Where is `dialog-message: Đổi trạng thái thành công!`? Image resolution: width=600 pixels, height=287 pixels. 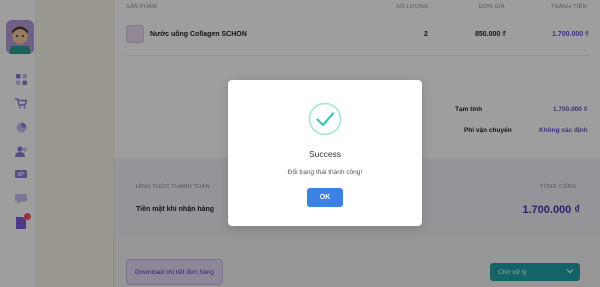 dialog-message: Đổi trạng thái thành công! is located at coordinates (325, 172).